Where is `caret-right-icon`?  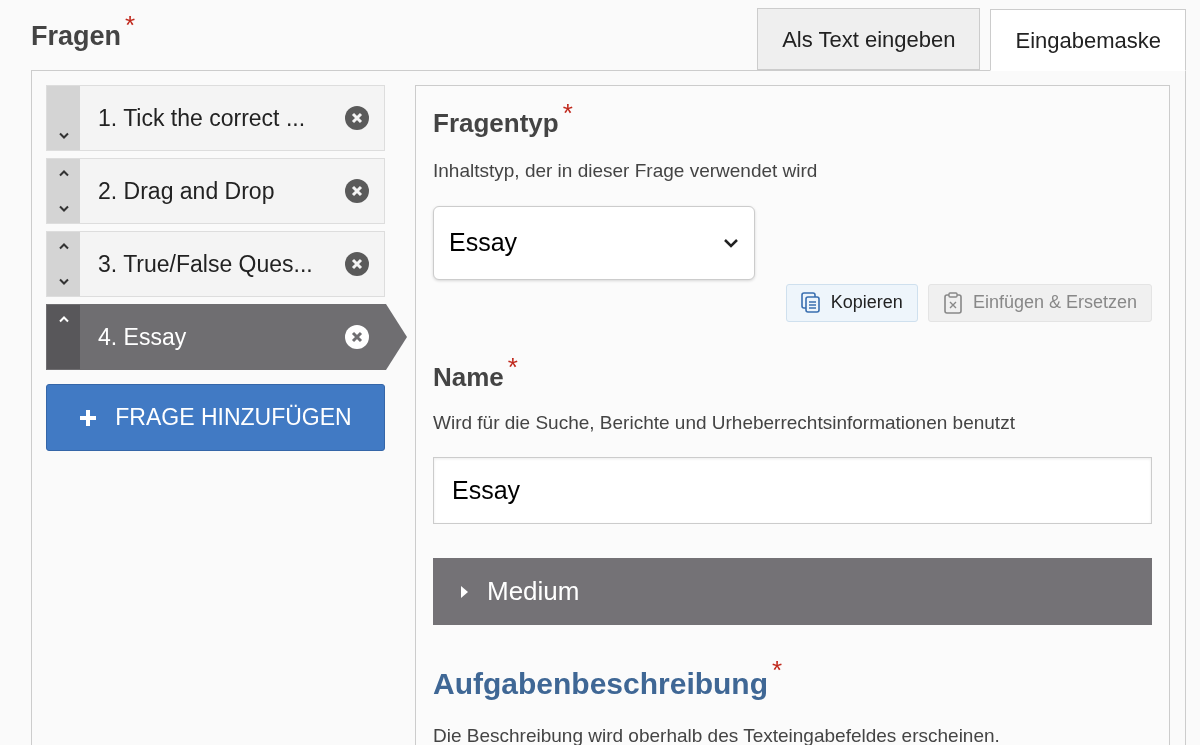 caret-right-icon is located at coordinates (464, 591).